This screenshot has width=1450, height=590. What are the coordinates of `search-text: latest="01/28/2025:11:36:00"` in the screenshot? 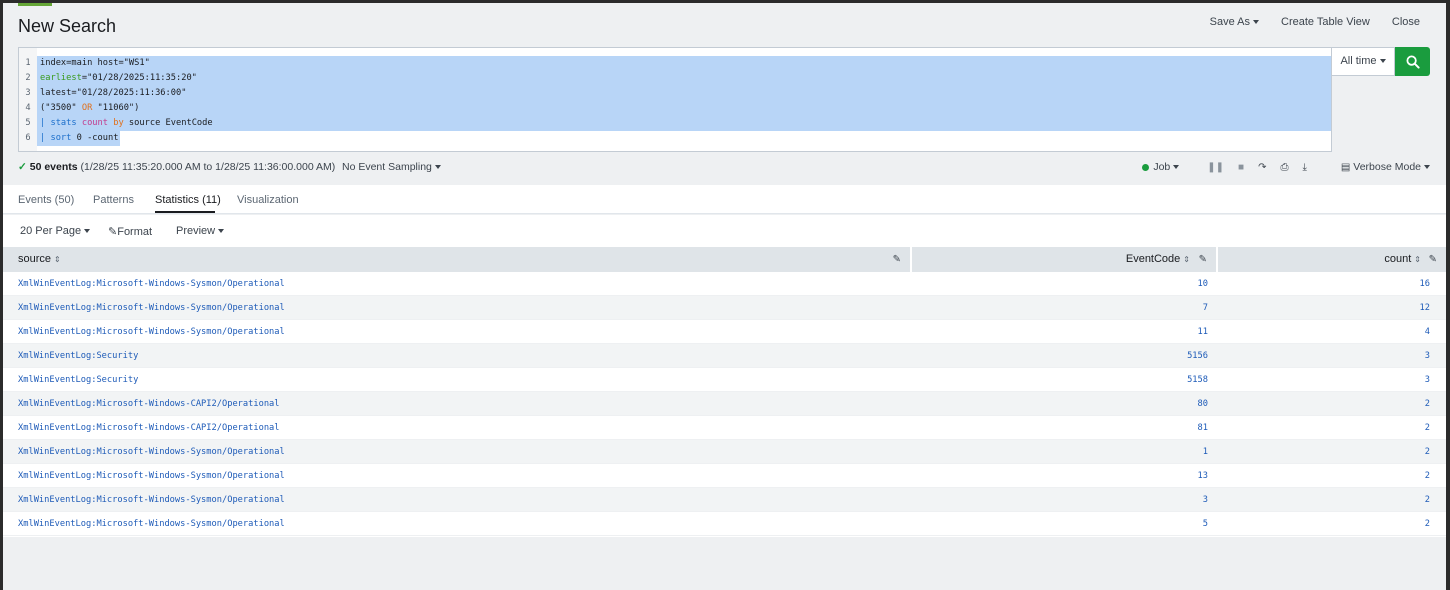 It's located at (113, 93).